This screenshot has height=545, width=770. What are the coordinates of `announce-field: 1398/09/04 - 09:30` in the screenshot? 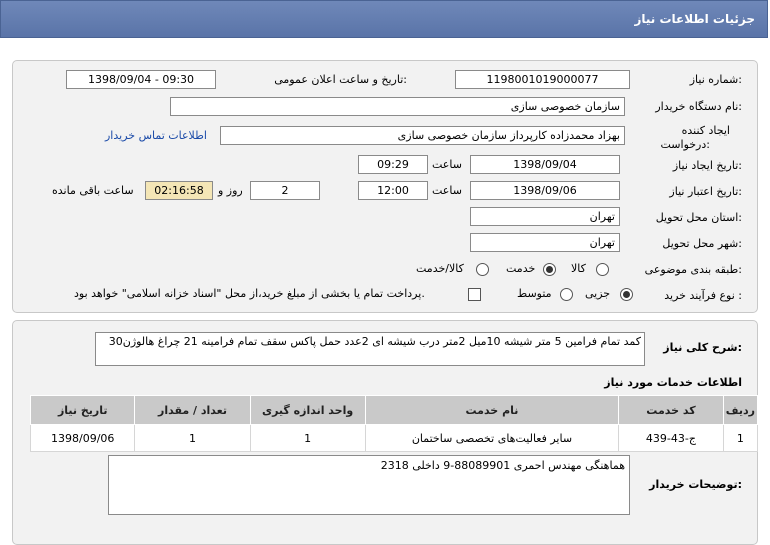 It's located at (141, 79).